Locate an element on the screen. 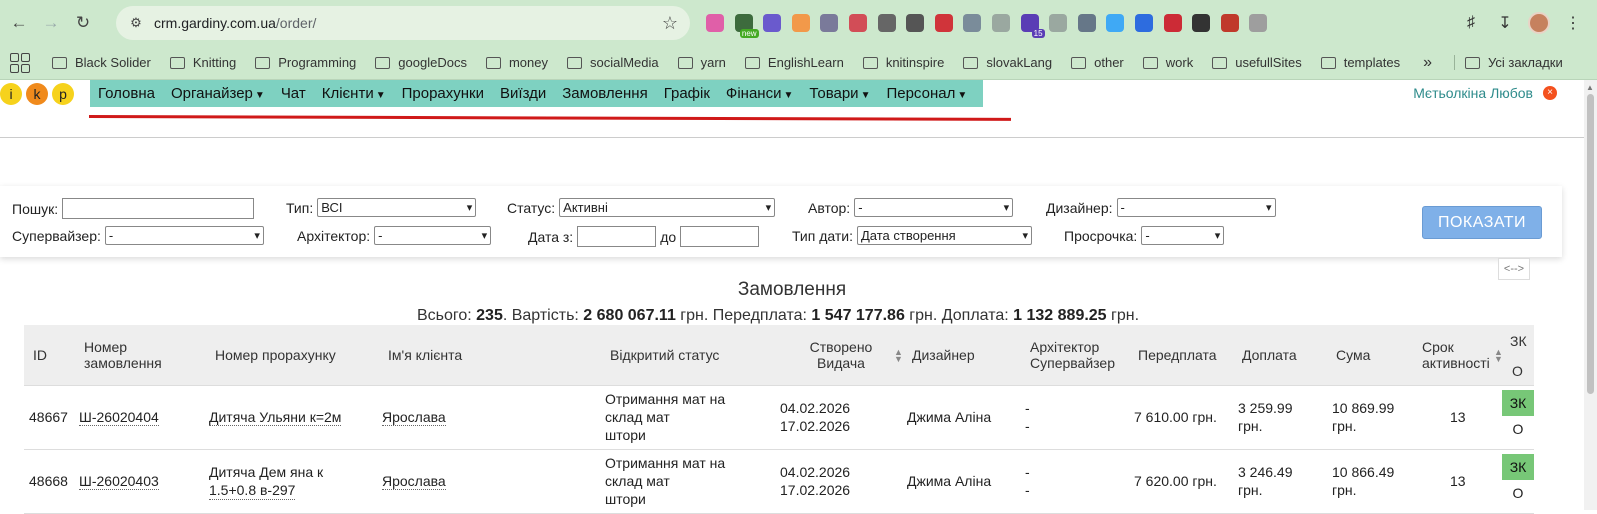 Image resolution: width=1597 pixels, height=514 pixels. bookmark-folder: googleDocs is located at coordinates (421, 62).